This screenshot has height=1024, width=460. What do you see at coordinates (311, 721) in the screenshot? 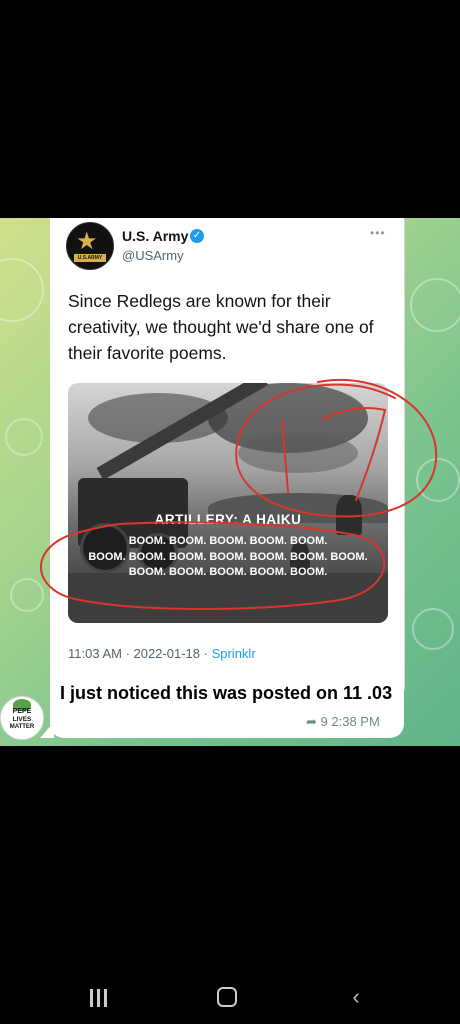
I see `reply-arrow-icon: ➦` at bounding box center [311, 721].